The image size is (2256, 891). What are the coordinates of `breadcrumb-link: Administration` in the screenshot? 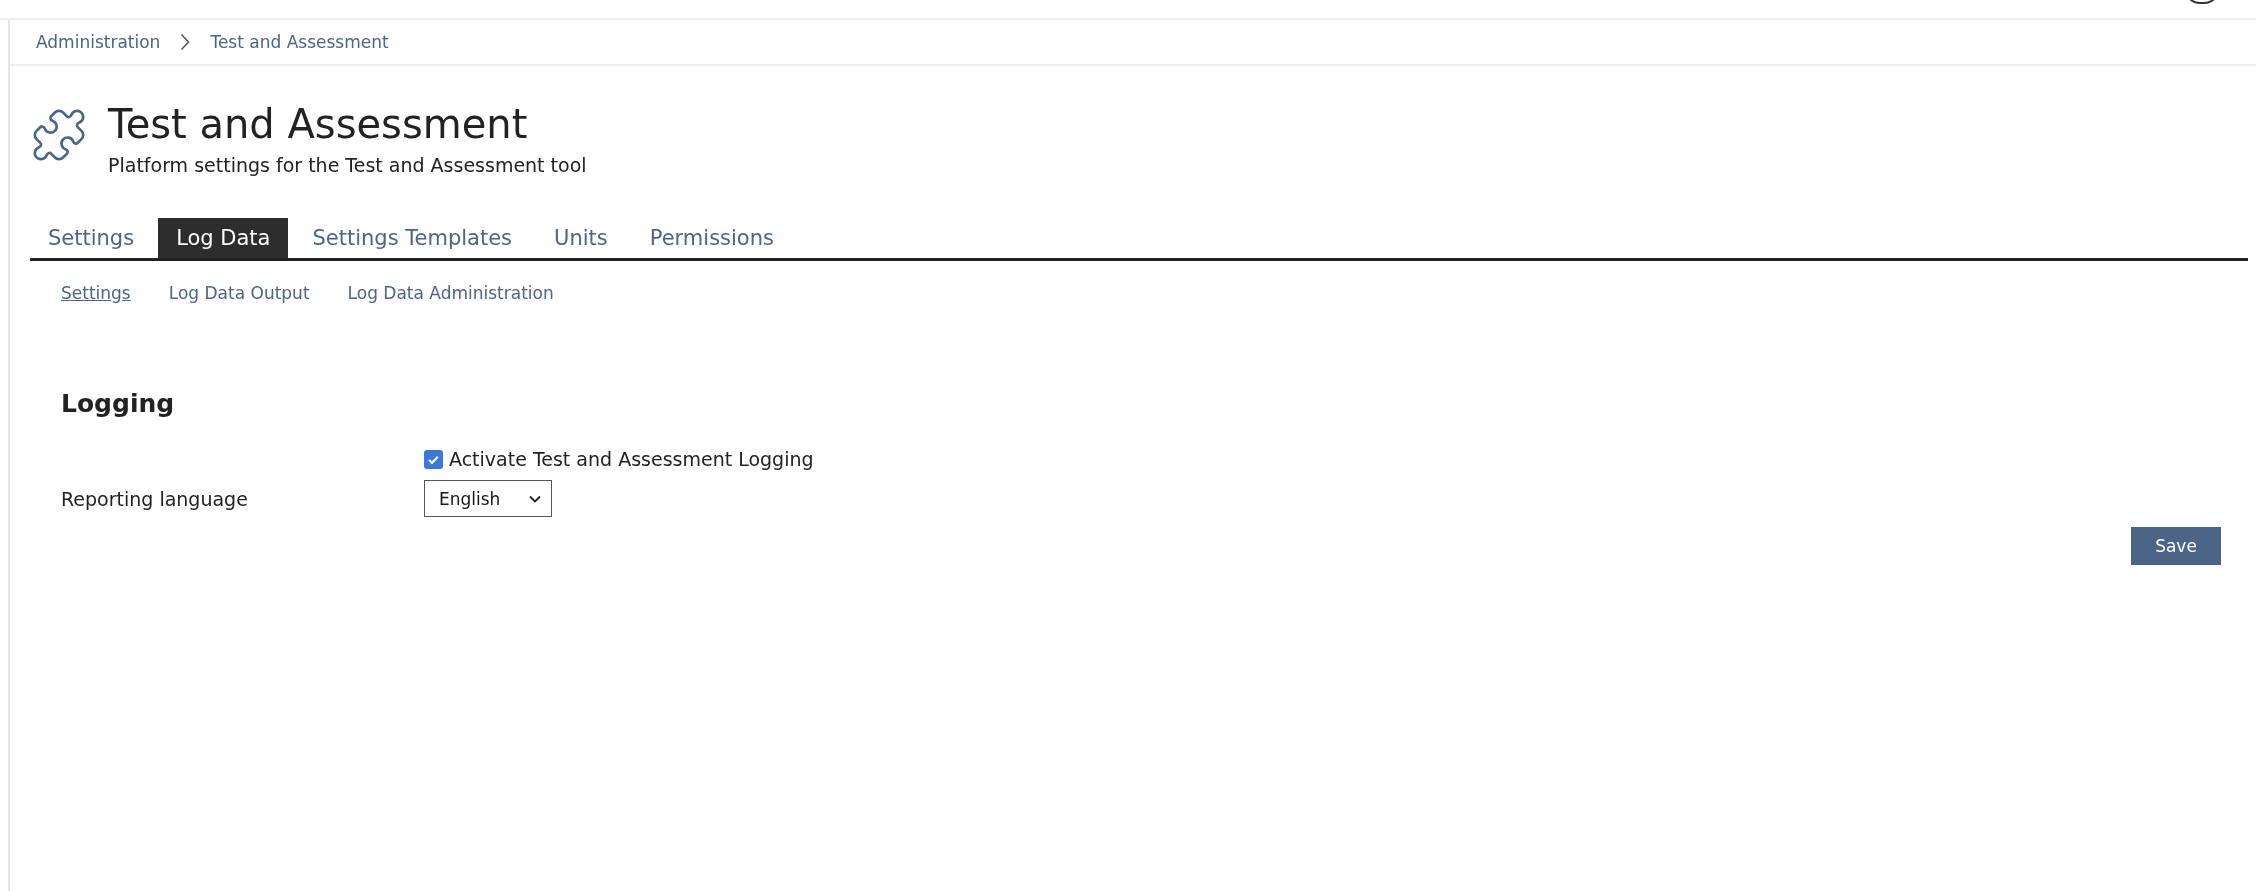 It's located at (98, 42).